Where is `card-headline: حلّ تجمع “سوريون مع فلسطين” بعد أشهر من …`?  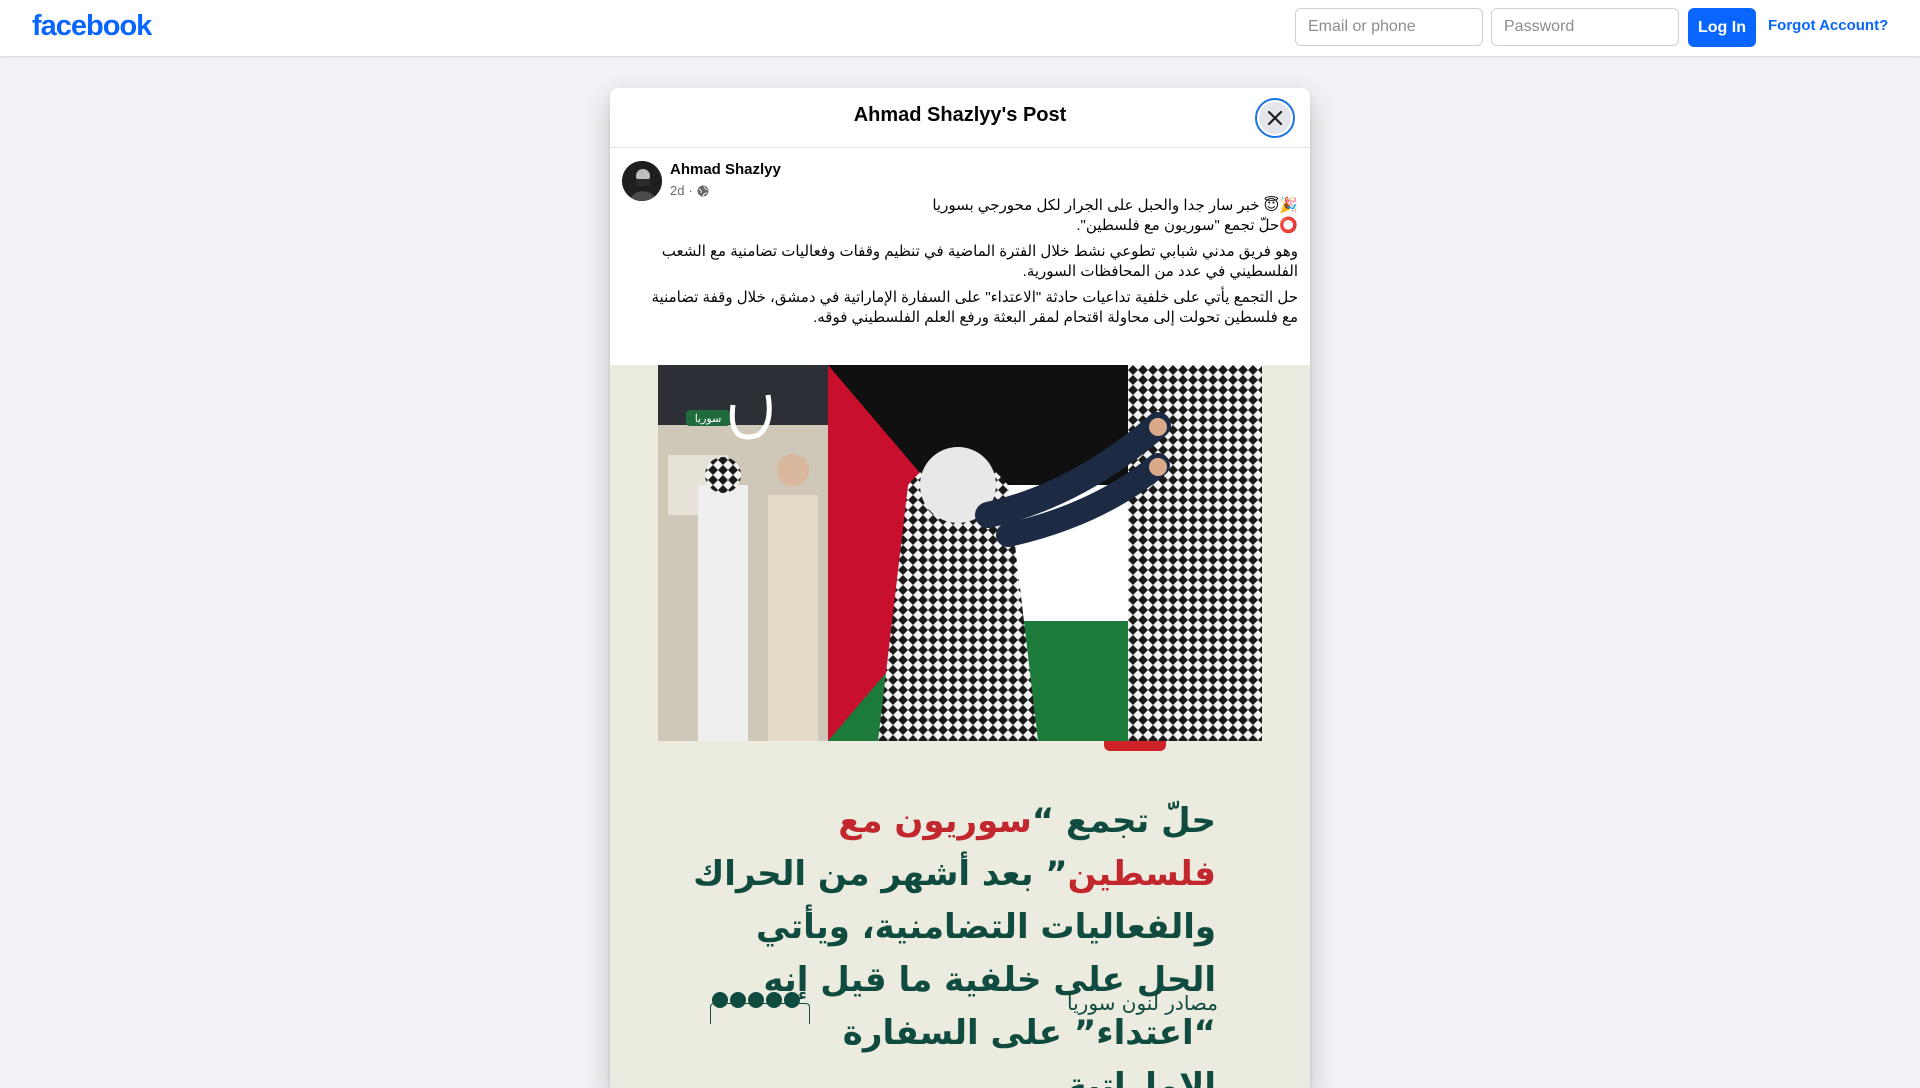
card-headline: حلّ تجمع “سوريون مع فلسطين” بعد أشهر من … is located at coordinates (952, 941).